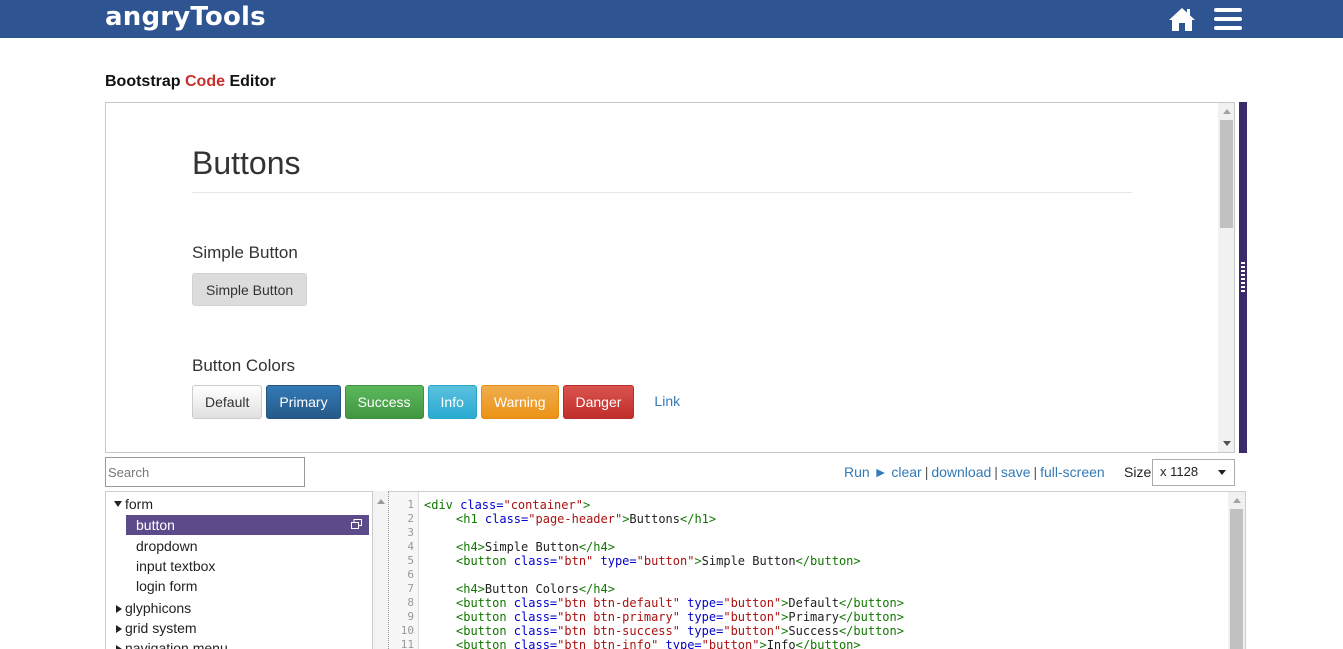  What do you see at coordinates (245, 252) in the screenshot?
I see `simple-button-heading: Simple Button` at bounding box center [245, 252].